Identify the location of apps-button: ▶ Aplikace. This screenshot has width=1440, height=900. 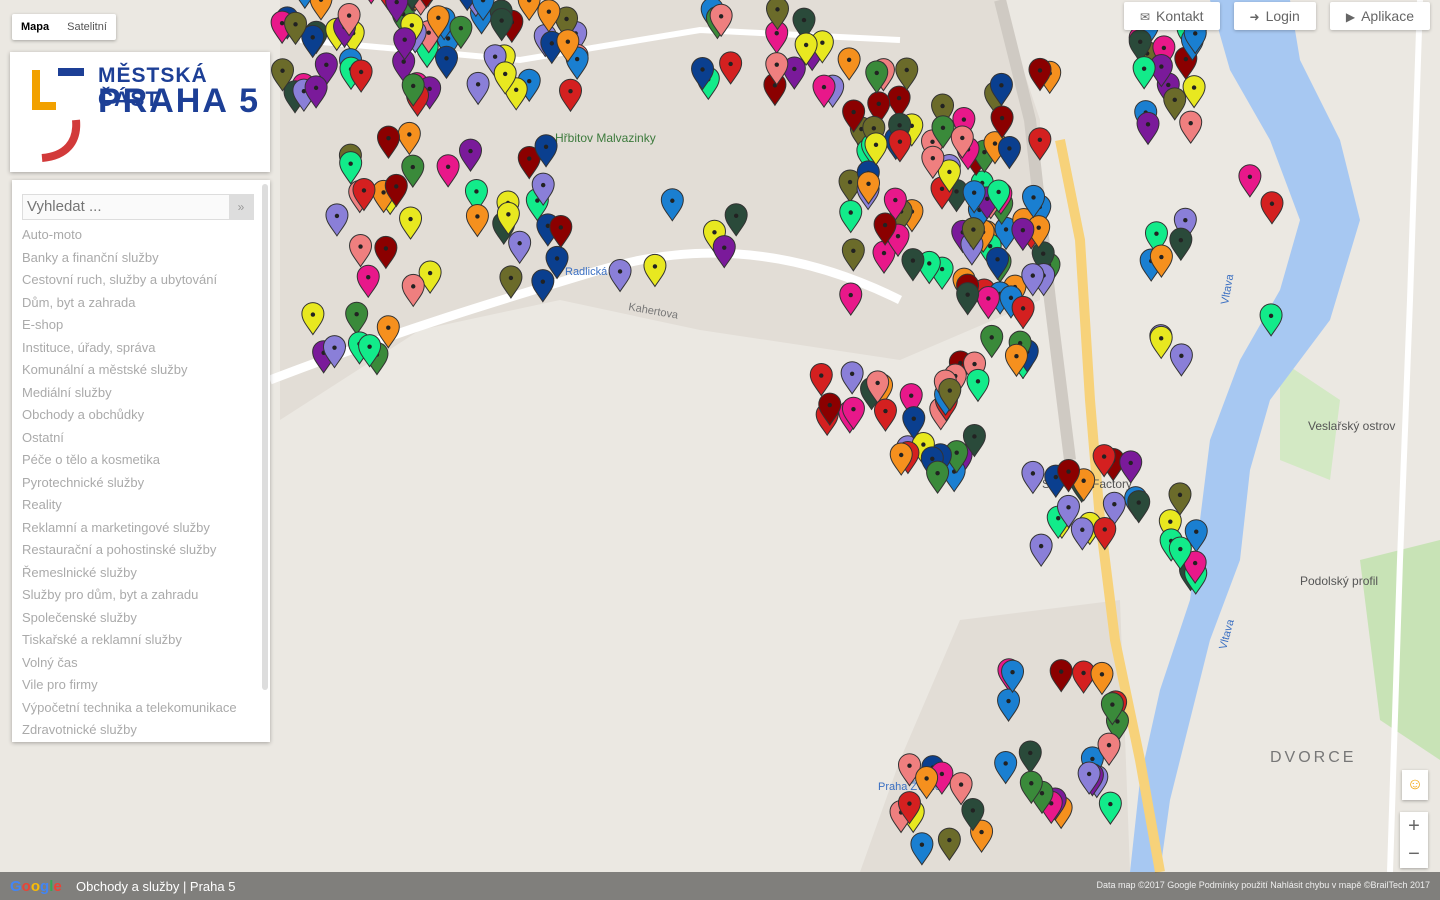
(1379, 16).